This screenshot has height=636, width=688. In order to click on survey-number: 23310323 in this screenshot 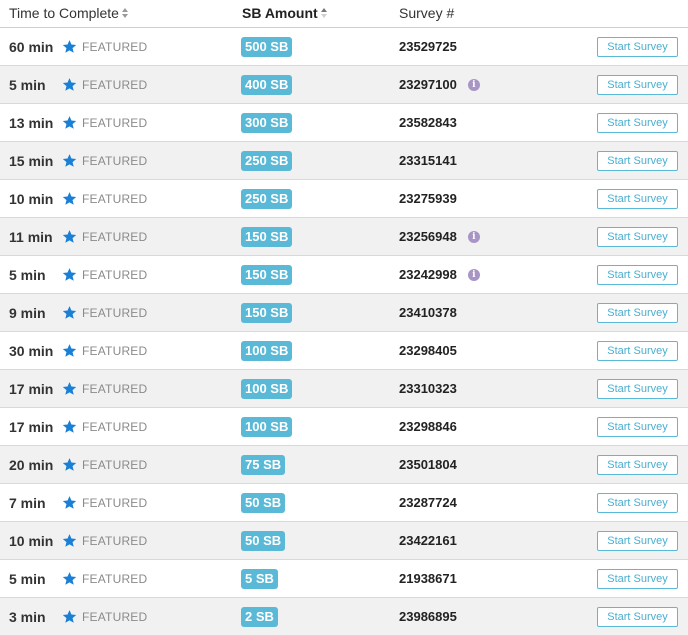, I will do `click(428, 388)`.